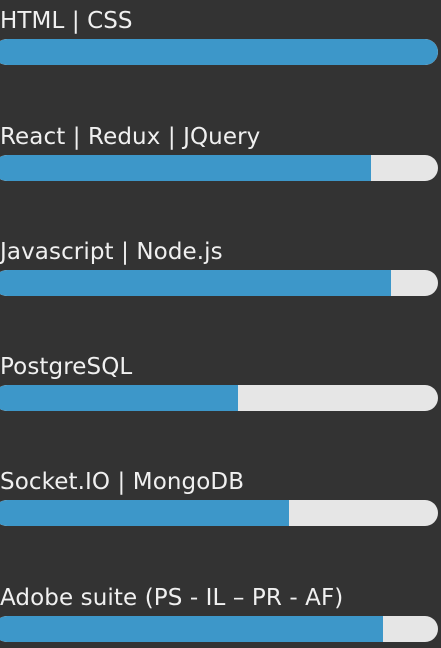  I want to click on skill-label: Javascript | Node.js, so click(111, 252).